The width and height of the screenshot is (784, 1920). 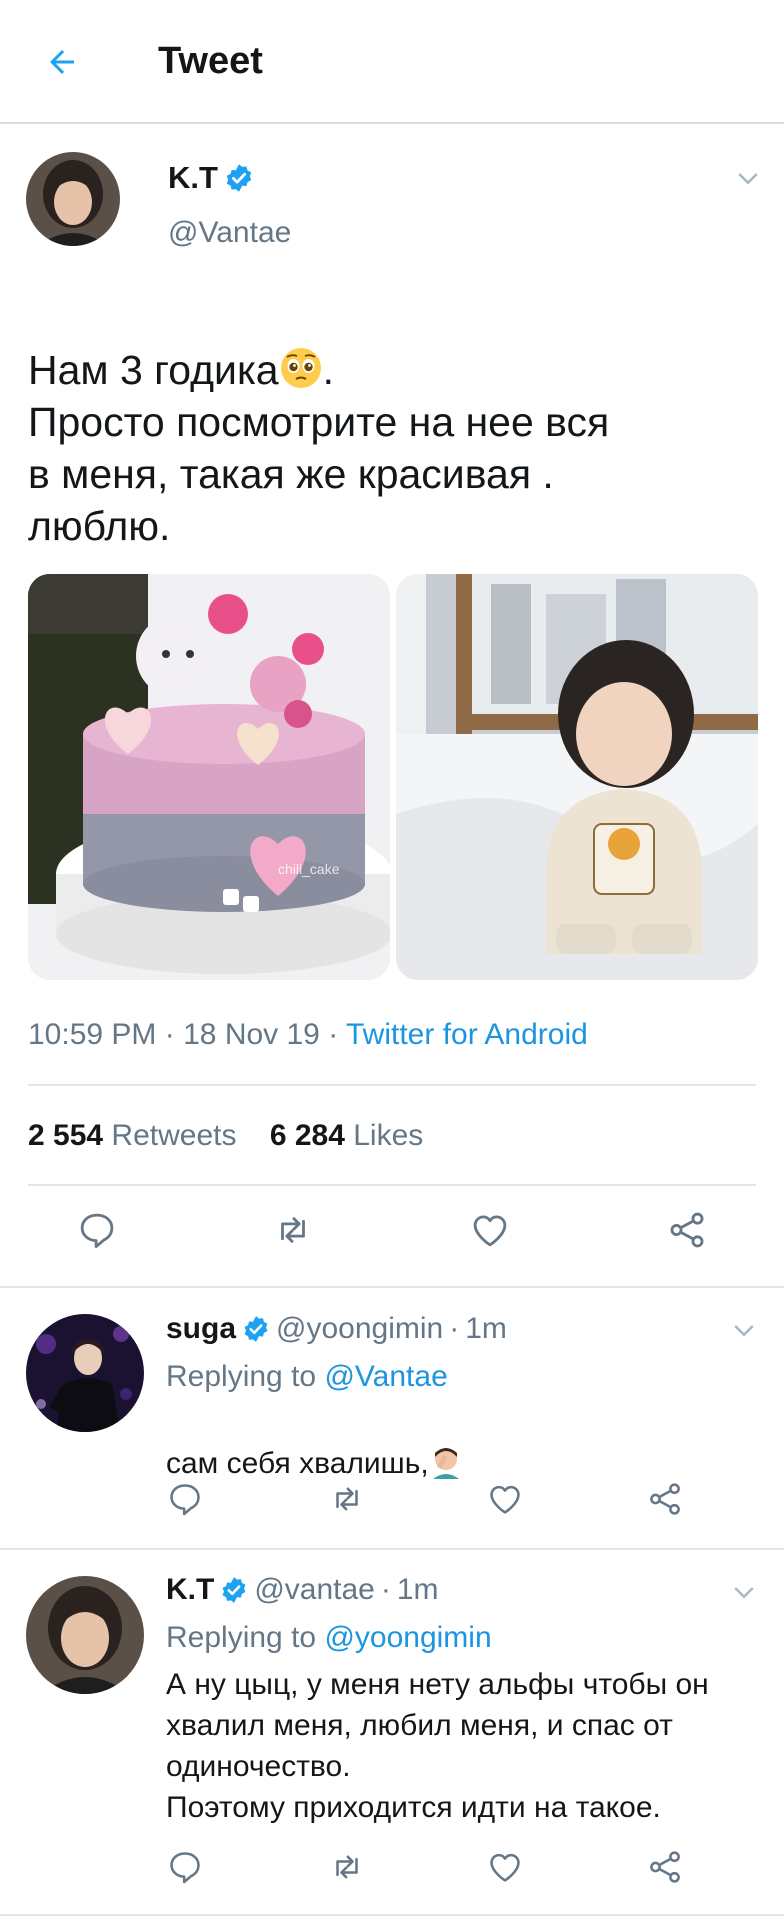 I want to click on author-avatar, so click(x=73, y=199).